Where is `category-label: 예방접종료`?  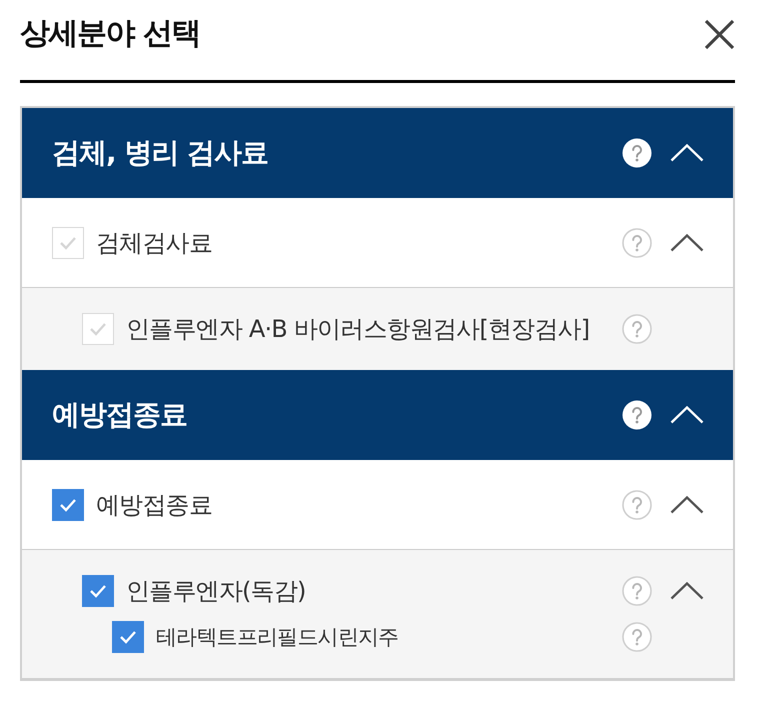
category-label: 예방접종료 is located at coordinates (155, 505).